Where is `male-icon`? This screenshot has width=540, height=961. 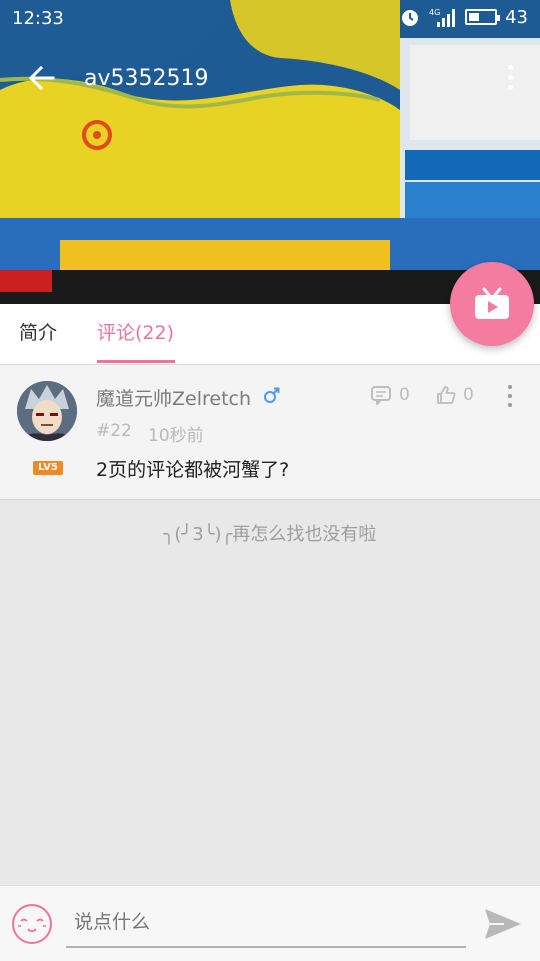
male-icon is located at coordinates (272, 395).